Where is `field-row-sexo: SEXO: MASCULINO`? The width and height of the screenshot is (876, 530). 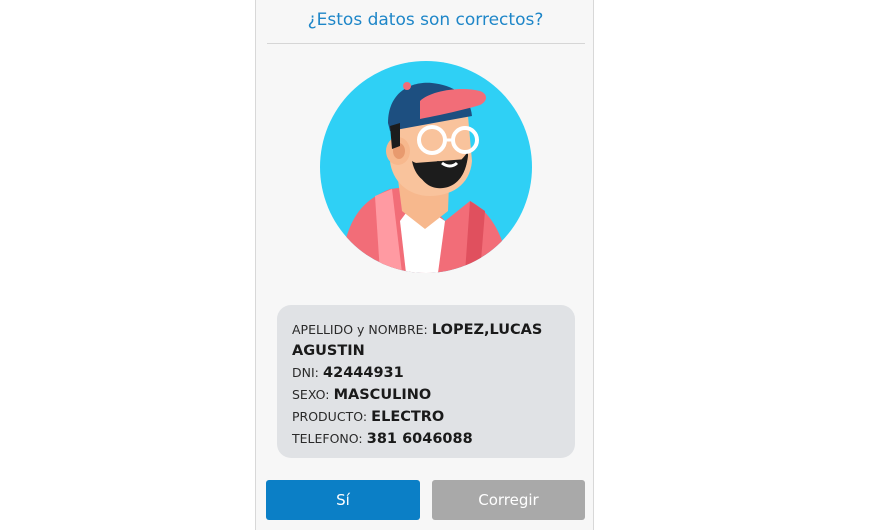 field-row-sexo: SEXO: MASCULINO is located at coordinates (426, 395).